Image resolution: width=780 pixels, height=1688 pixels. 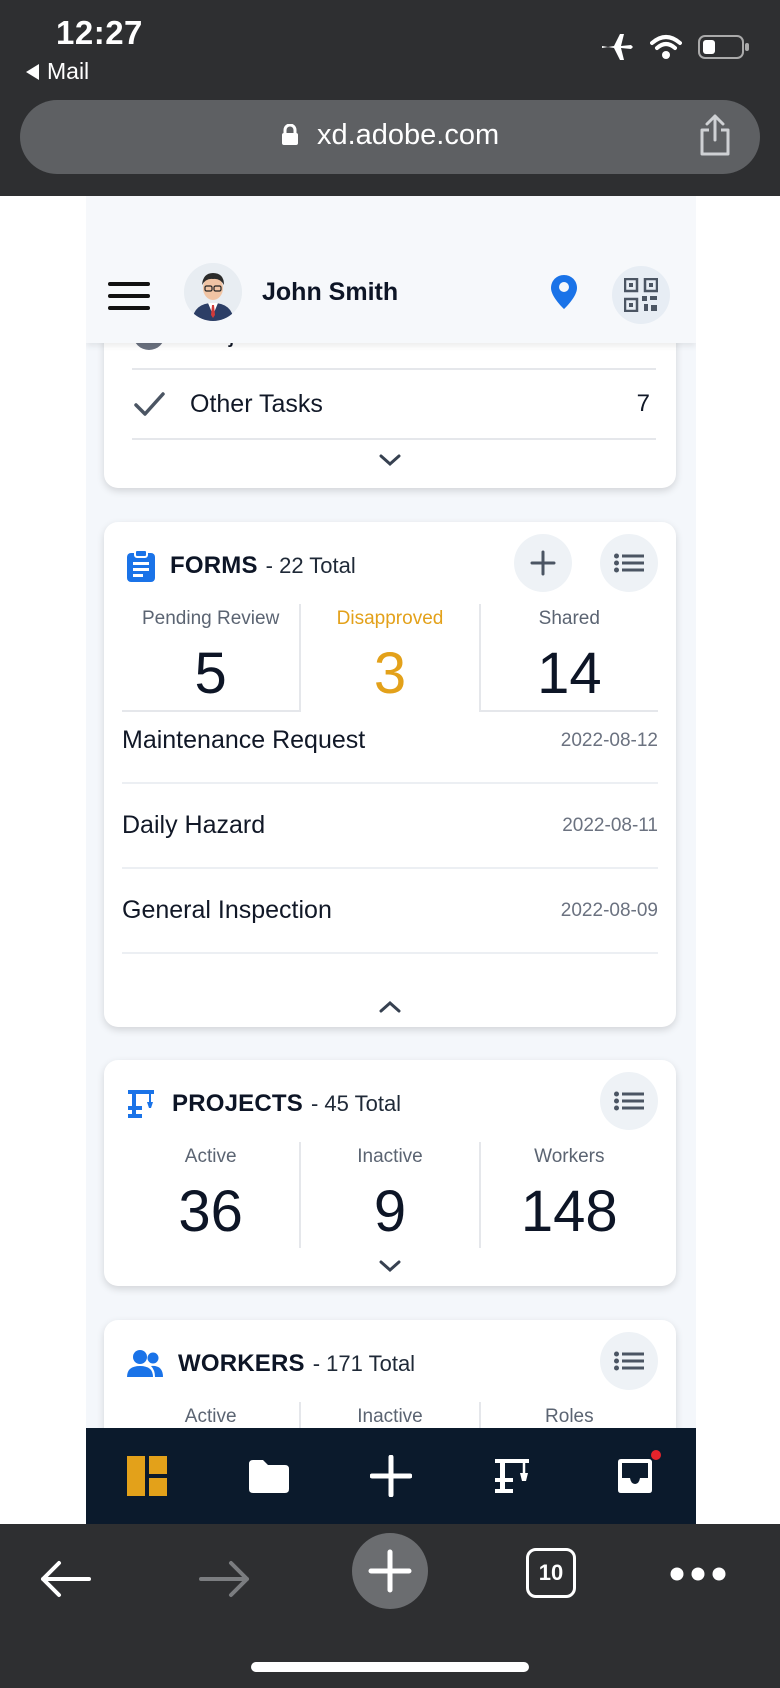 I want to click on battery-icon, so click(x=723, y=47).